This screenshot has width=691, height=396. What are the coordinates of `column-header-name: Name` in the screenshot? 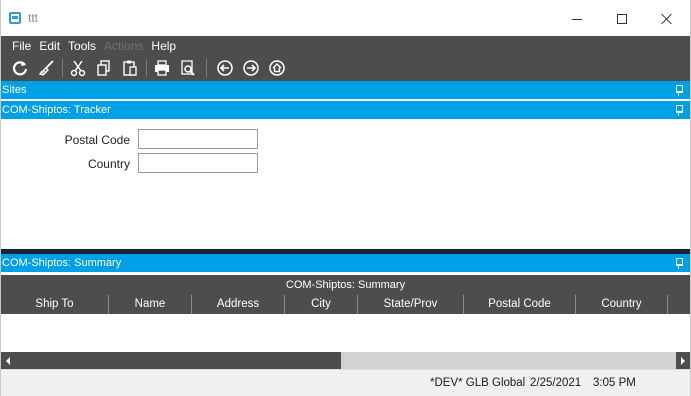 It's located at (150, 304).